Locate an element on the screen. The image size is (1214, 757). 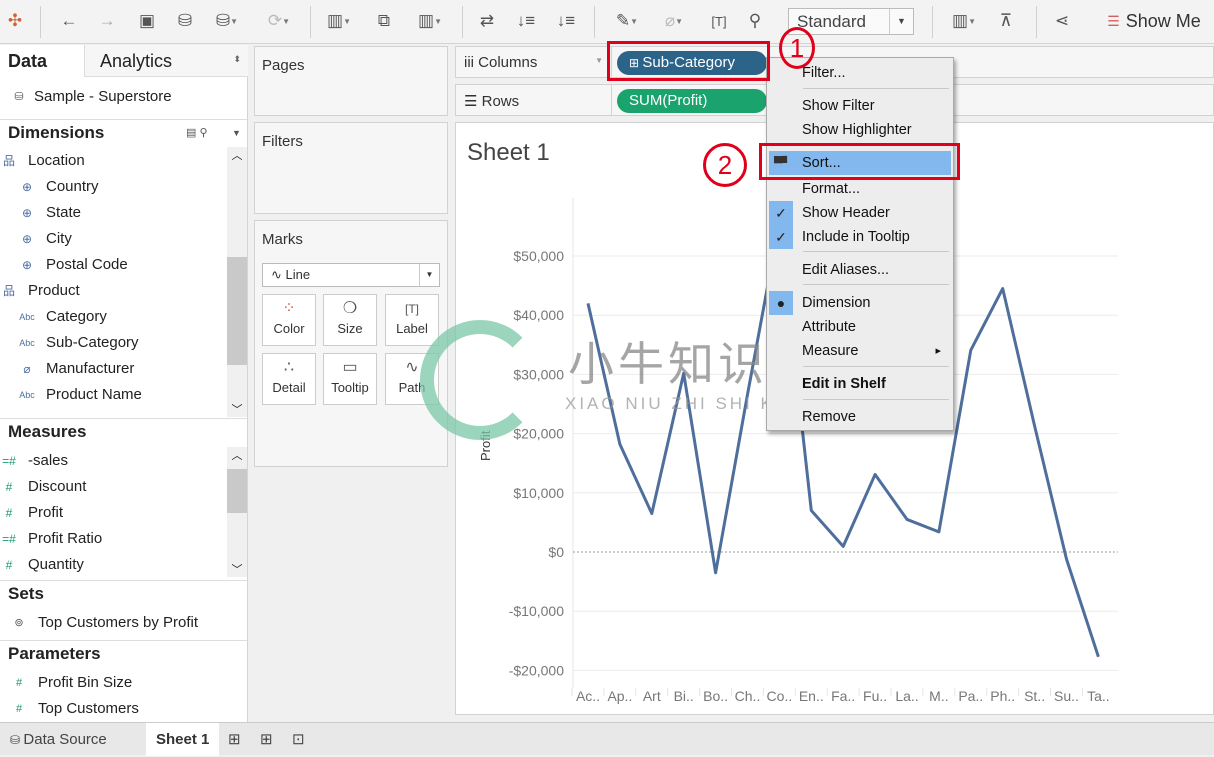
menu-item-edit-in-shelf: Edit in Shelf is located at coordinates (860, 384).